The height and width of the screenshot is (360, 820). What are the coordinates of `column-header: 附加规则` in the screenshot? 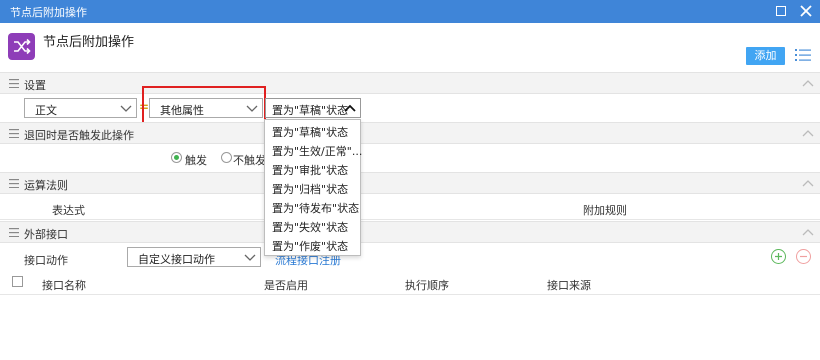 It's located at (605, 210).